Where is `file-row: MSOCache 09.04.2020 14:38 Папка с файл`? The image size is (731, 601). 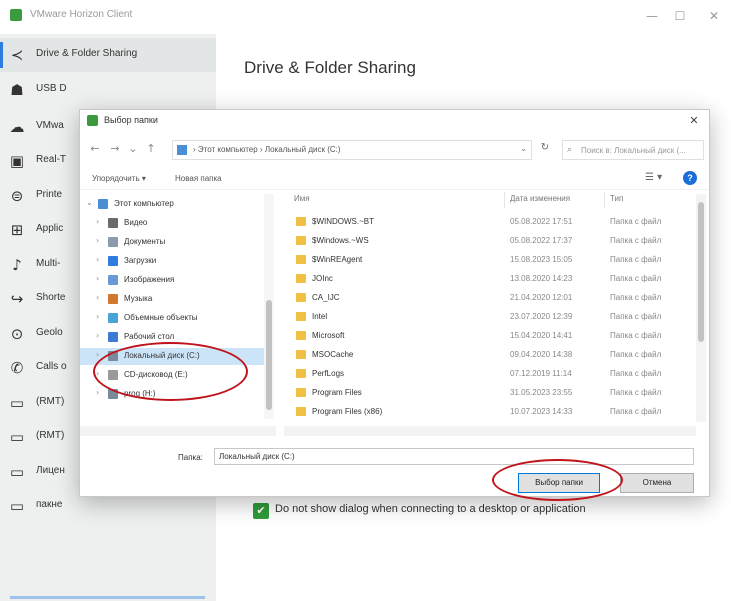 file-row: MSOCache 09.04.2020 14:38 Папка с файл is located at coordinates (490, 355).